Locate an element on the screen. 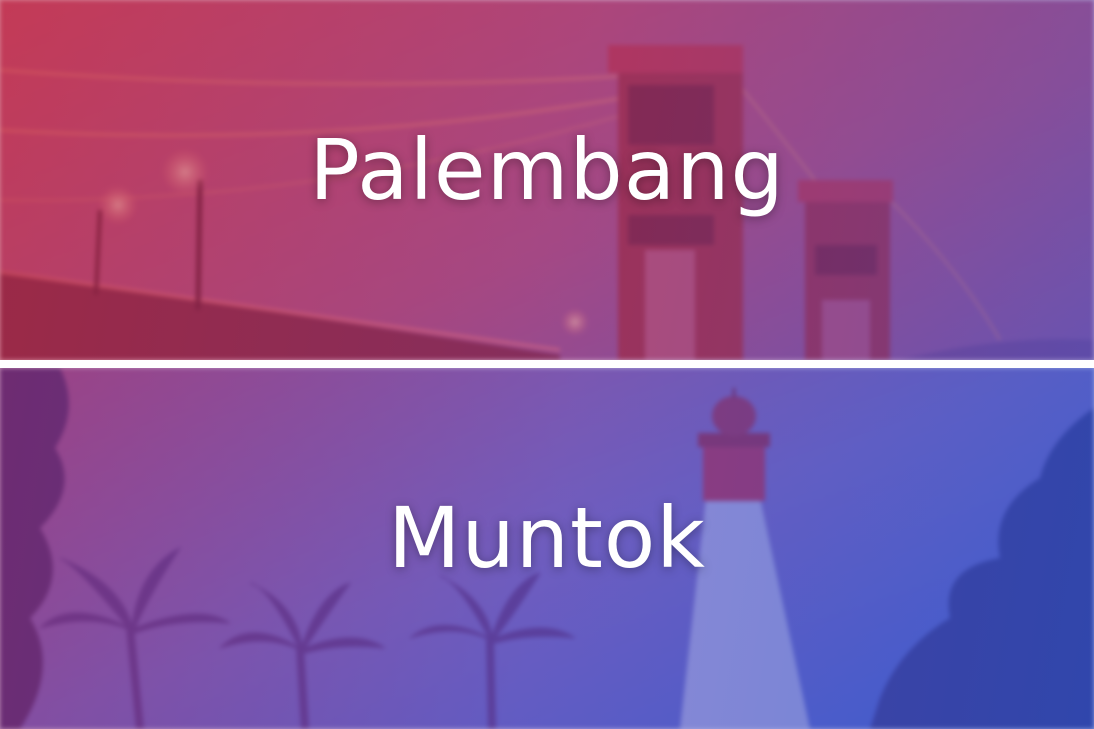 The image size is (1094, 729). city-title-muntok: Muntok is located at coordinates (547, 538).